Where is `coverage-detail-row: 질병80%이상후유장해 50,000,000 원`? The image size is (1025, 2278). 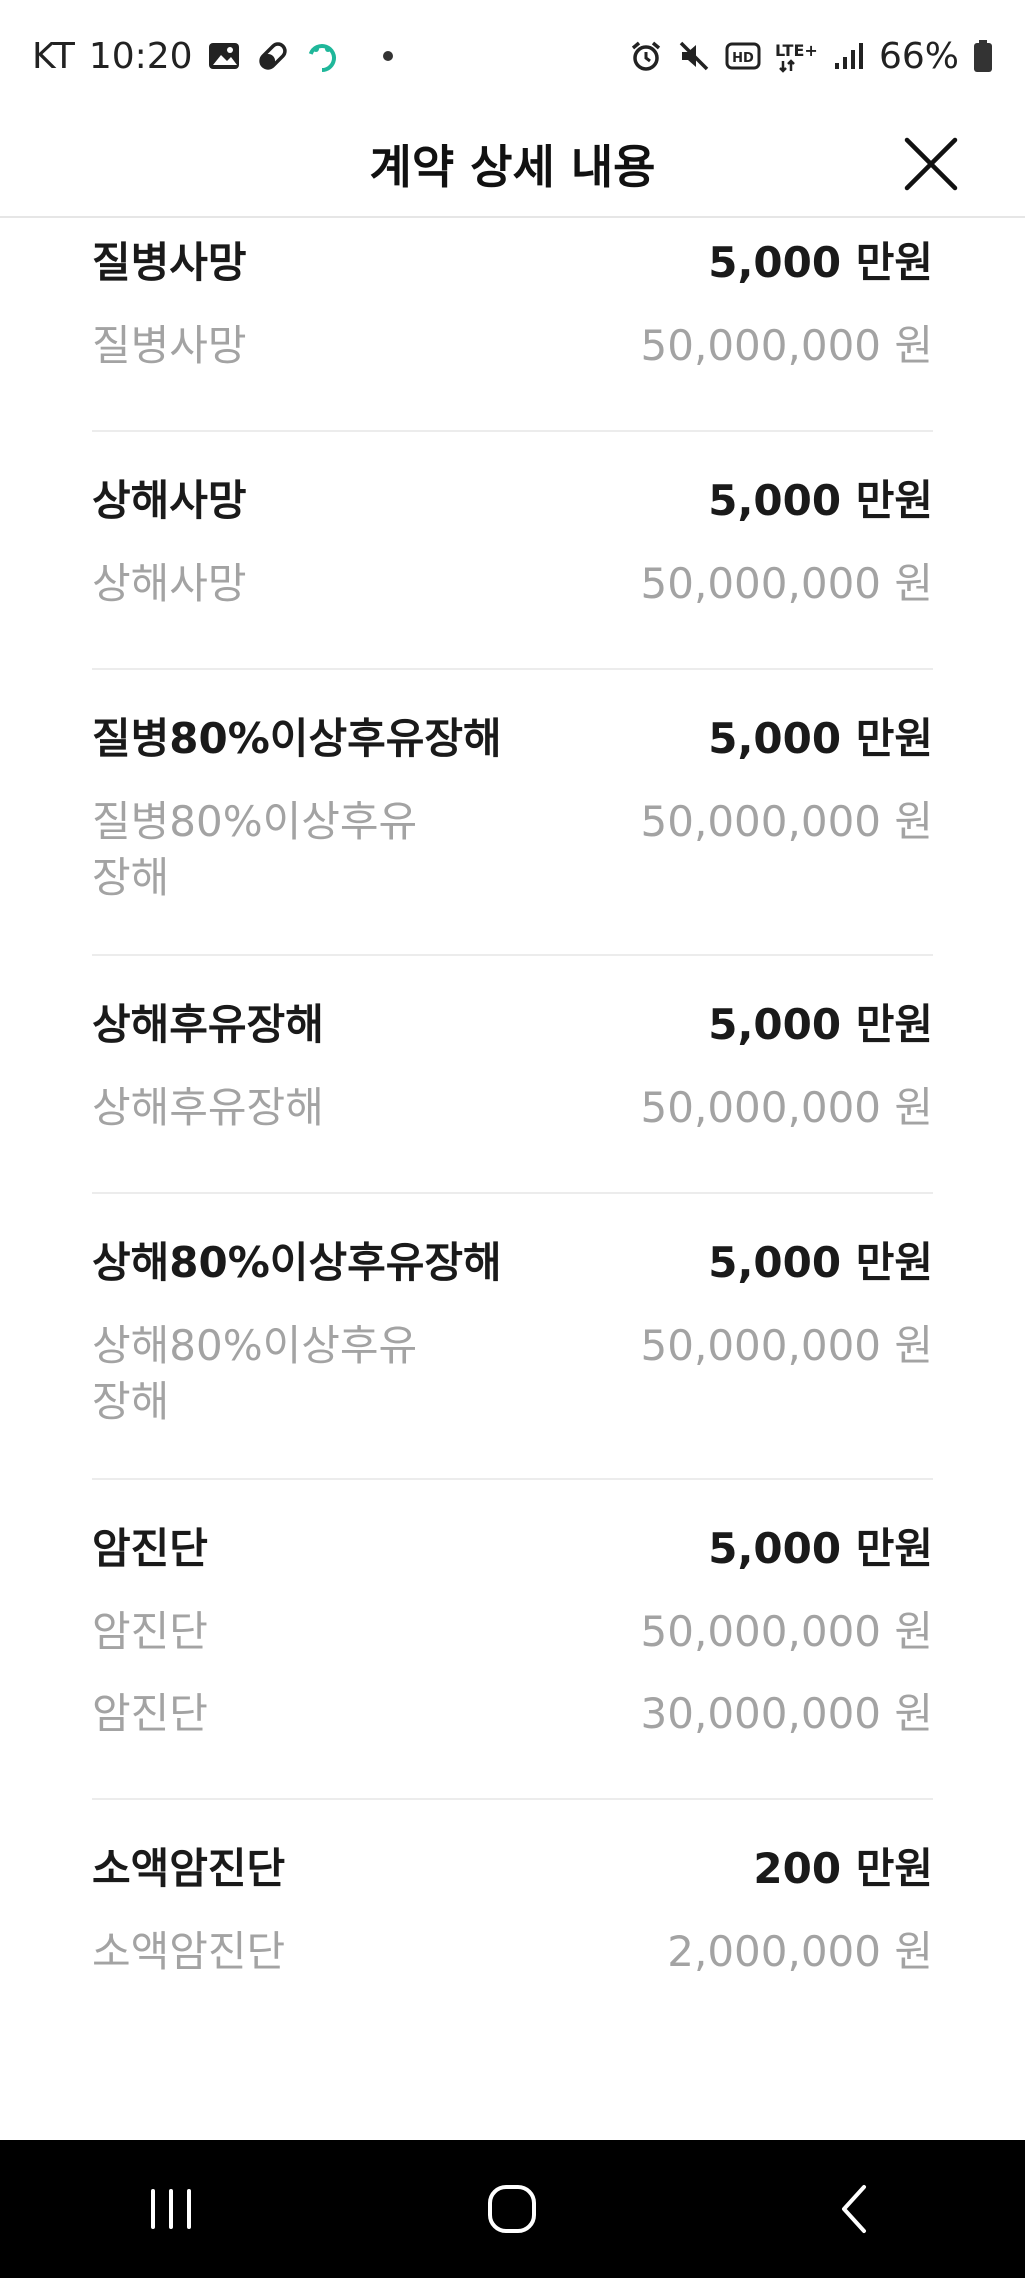
coverage-detail-row: 질병80%이상후유장해 50,000,000 원 is located at coordinates (512, 850).